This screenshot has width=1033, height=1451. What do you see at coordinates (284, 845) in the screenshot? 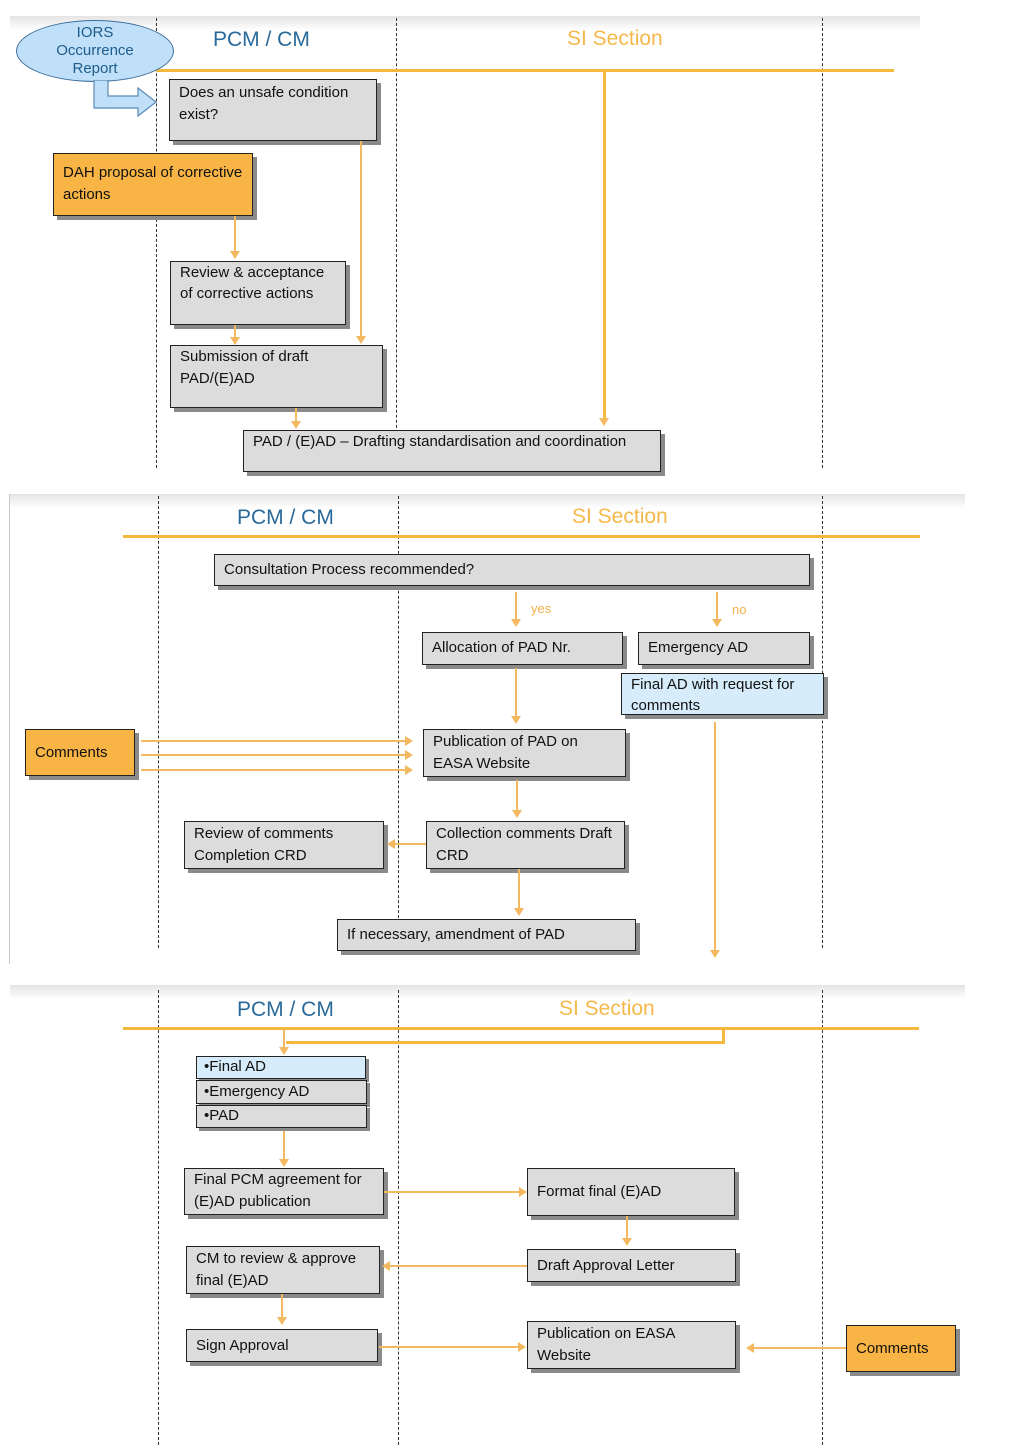
I see `review-comments-box: Review of comments Completion CRD` at bounding box center [284, 845].